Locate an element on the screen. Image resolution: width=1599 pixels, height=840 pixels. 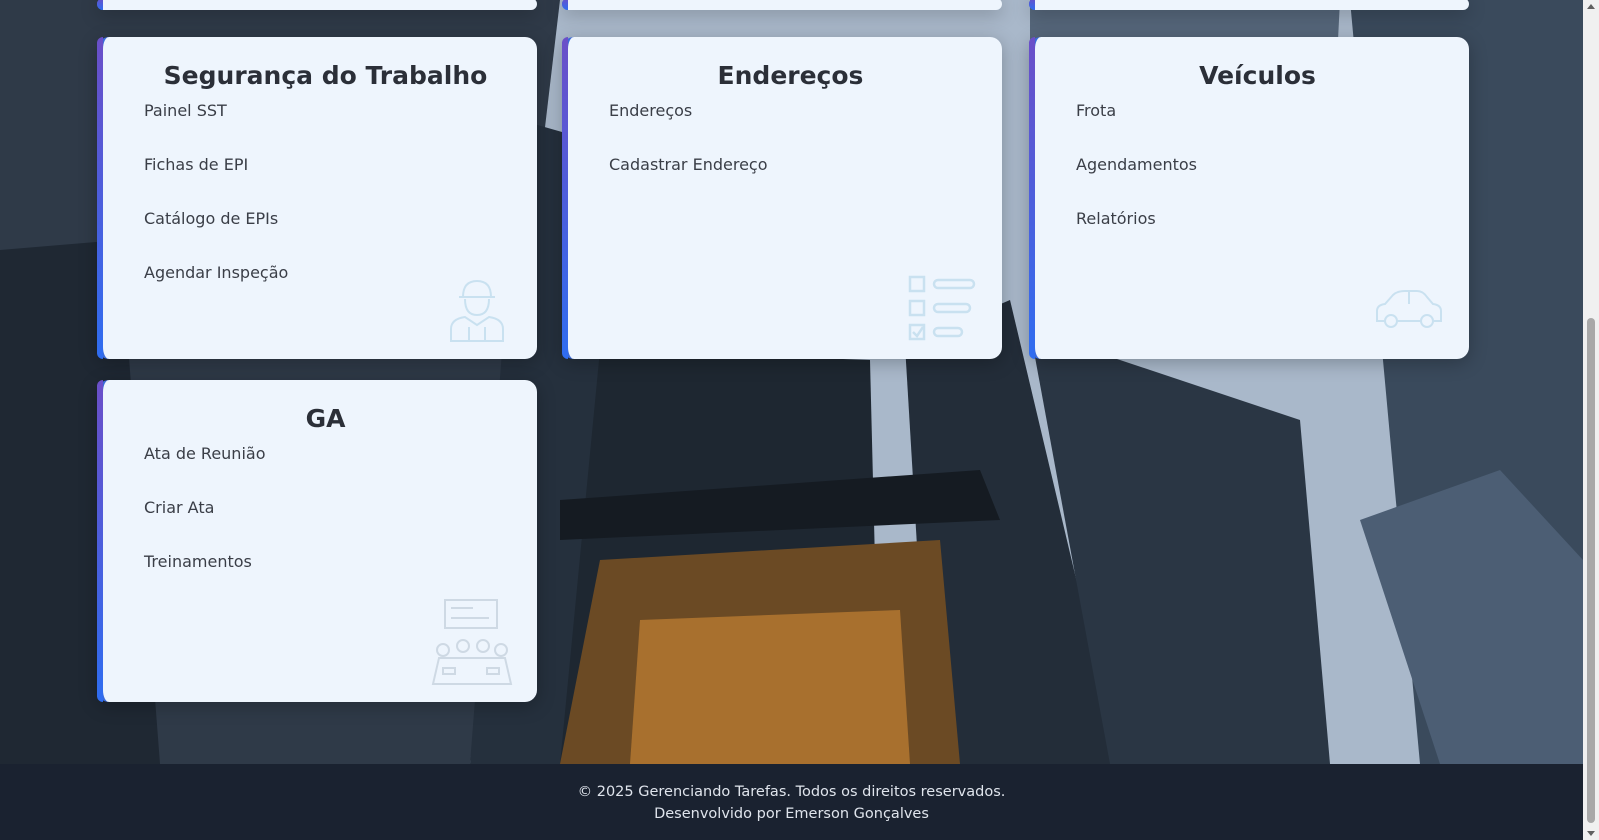
card-title: Veículos is located at coordinates (1257, 75).